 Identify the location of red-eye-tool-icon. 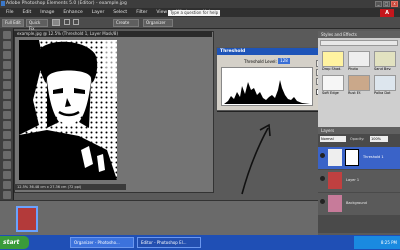
(6, 135).